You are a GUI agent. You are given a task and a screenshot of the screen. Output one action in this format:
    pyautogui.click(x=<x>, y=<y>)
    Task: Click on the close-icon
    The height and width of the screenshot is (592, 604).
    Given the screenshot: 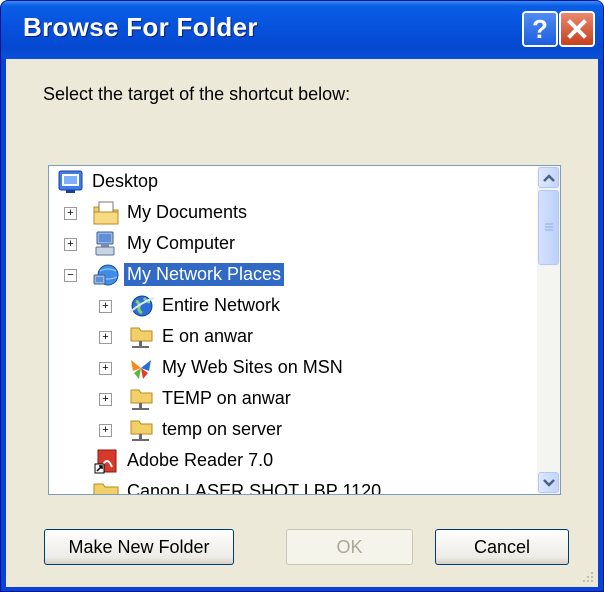 What is the action you would take?
    pyautogui.click(x=577, y=29)
    